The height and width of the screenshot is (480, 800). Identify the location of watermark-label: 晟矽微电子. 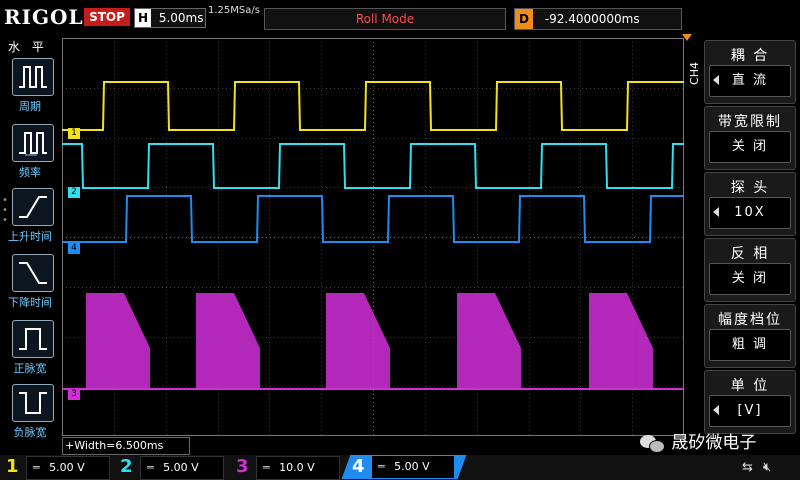
(714, 443).